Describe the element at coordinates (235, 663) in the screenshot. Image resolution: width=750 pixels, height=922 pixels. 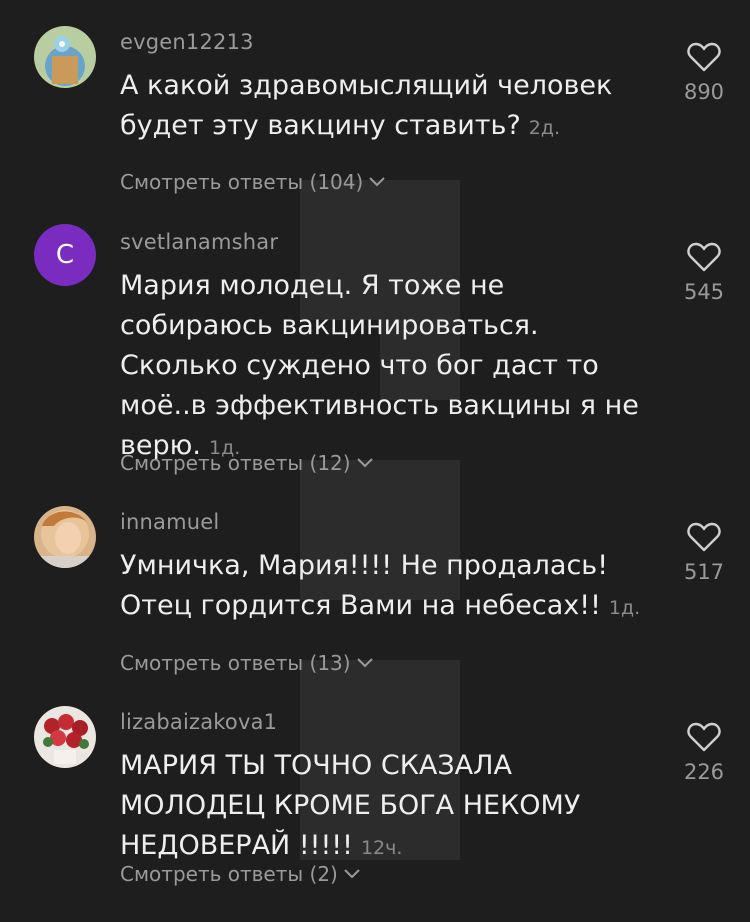
I see `view-replies-label: Смотреть ответы (13)` at that location.